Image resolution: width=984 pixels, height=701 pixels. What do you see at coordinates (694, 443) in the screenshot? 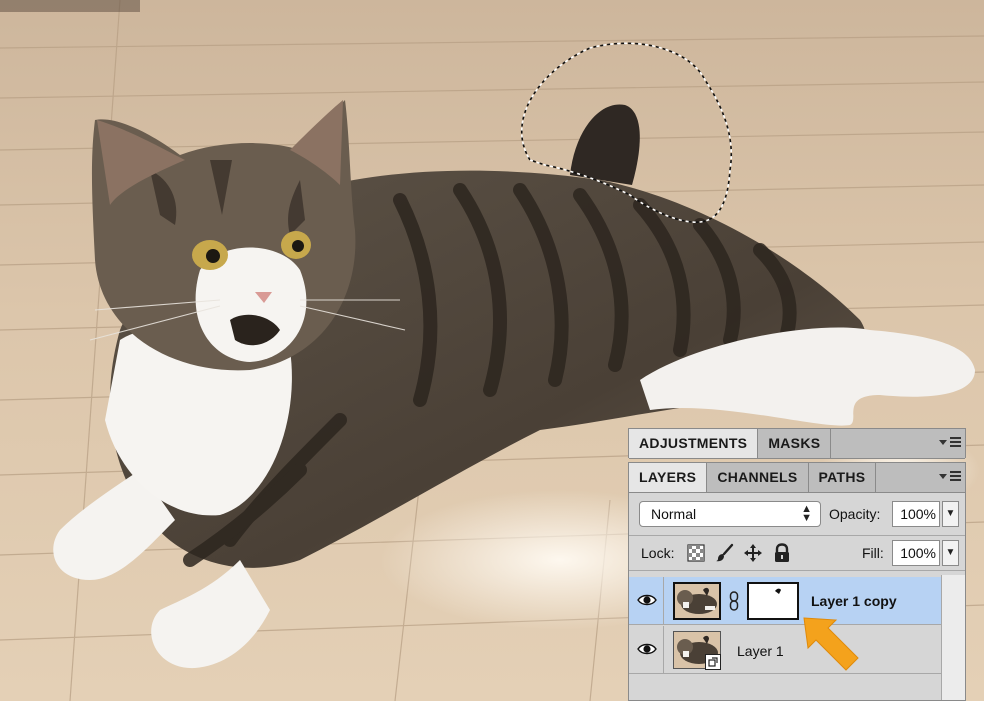
I see `tab-adjustments: ADJUSTMENTS` at bounding box center [694, 443].